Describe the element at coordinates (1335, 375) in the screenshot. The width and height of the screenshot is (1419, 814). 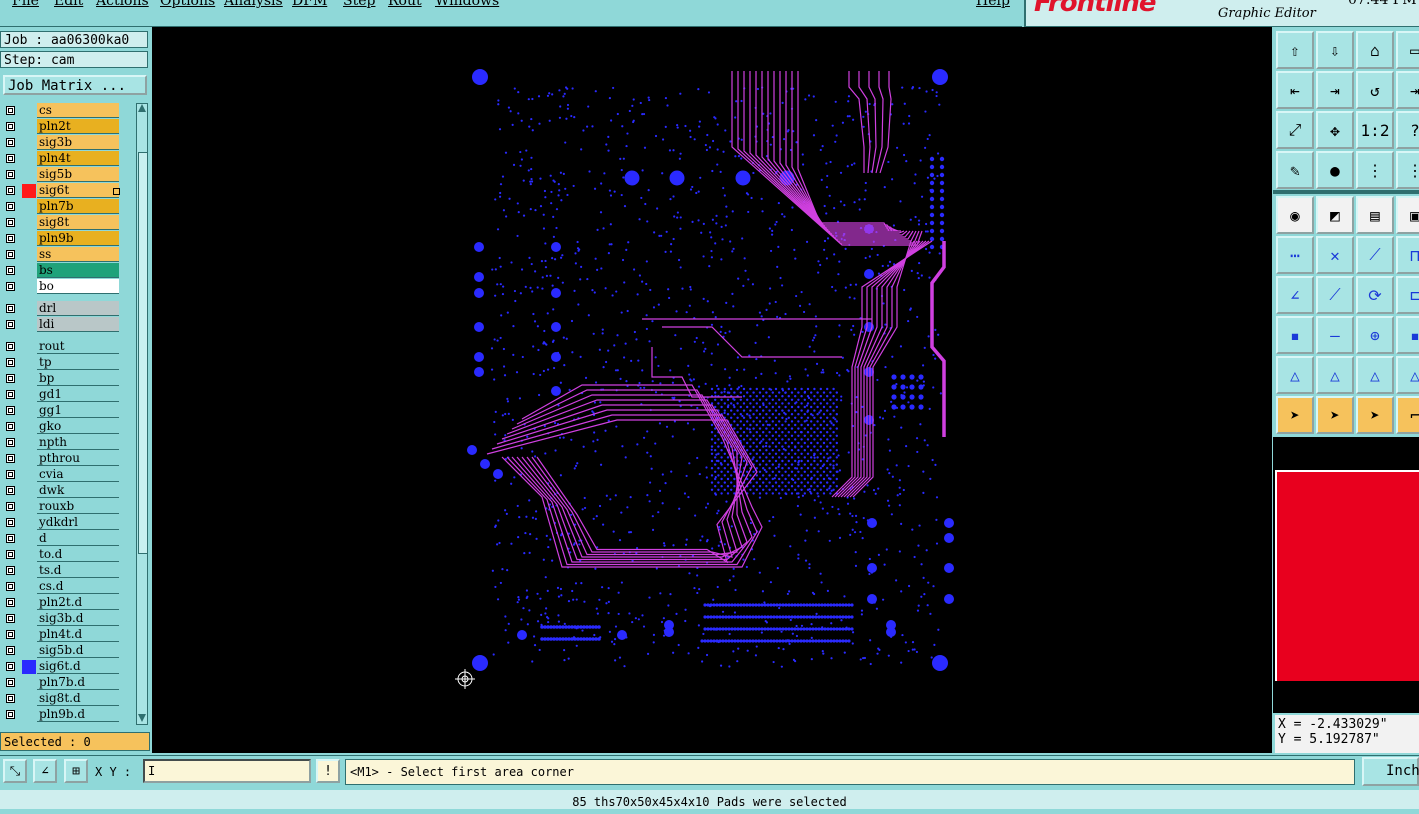
I see `measure-tool-2-icon: △` at that location.